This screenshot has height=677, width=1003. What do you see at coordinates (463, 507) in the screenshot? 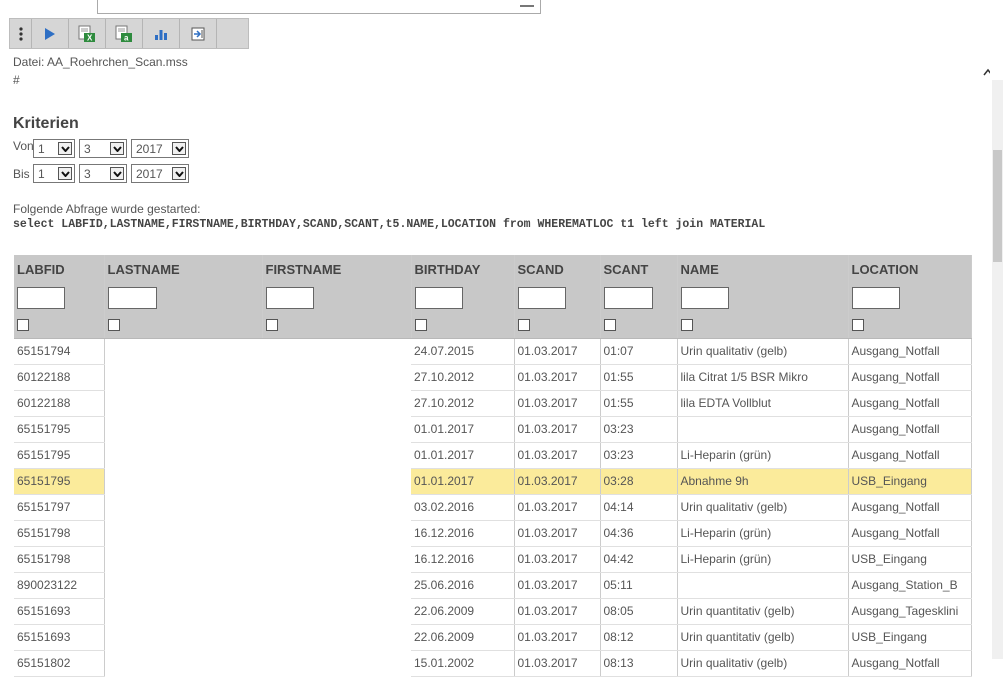
I see `cell-birthday: 03.02.2016` at bounding box center [463, 507].